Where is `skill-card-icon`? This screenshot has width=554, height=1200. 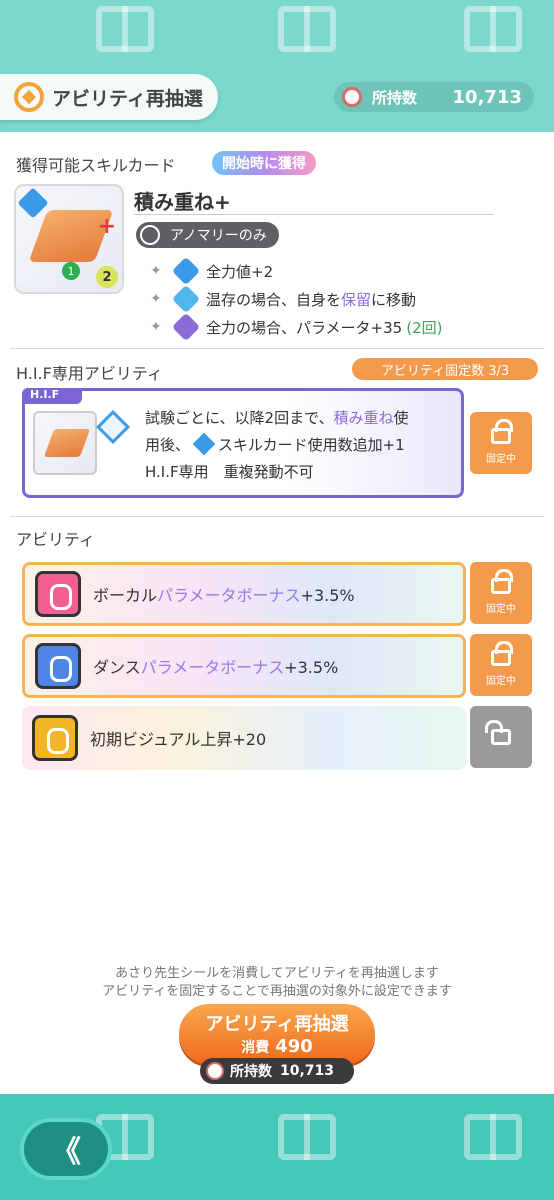 skill-card-icon is located at coordinates (204, 444).